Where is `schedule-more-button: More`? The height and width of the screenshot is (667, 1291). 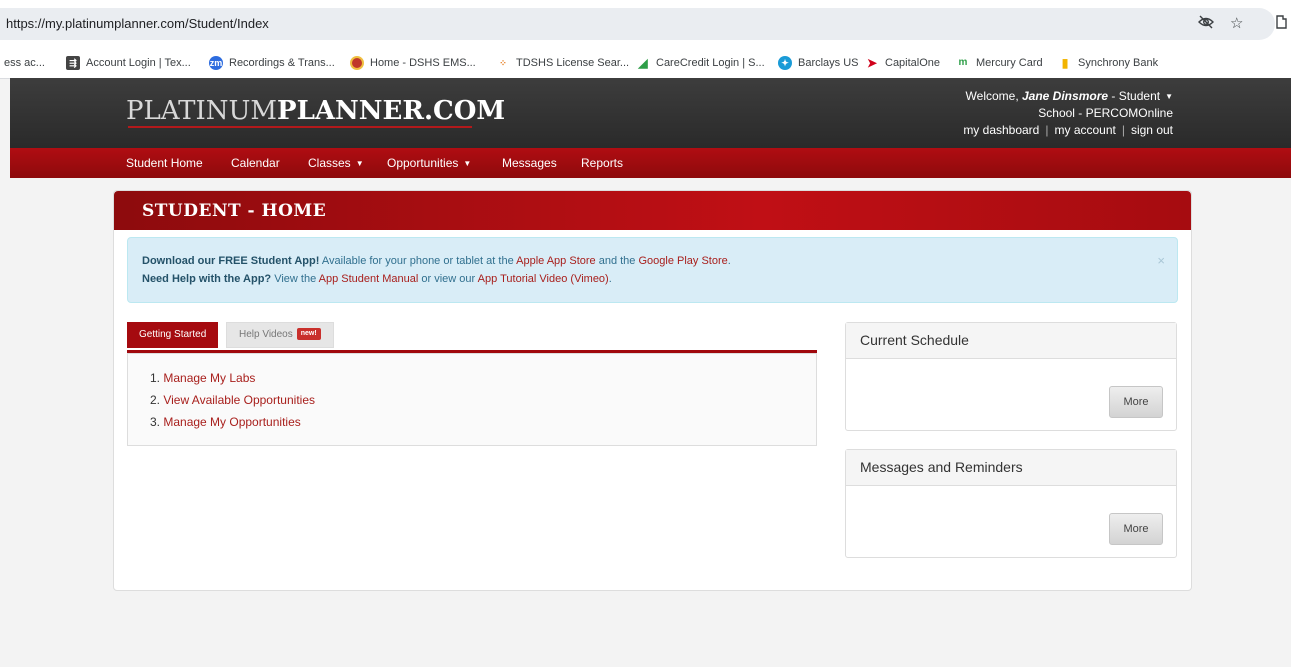 schedule-more-button: More is located at coordinates (1136, 402).